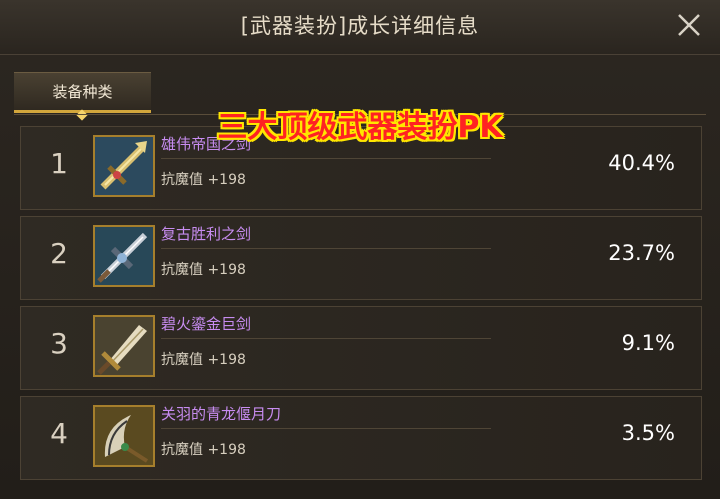  What do you see at coordinates (641, 163) in the screenshot?
I see `usage-percent: 40.4%` at bounding box center [641, 163].